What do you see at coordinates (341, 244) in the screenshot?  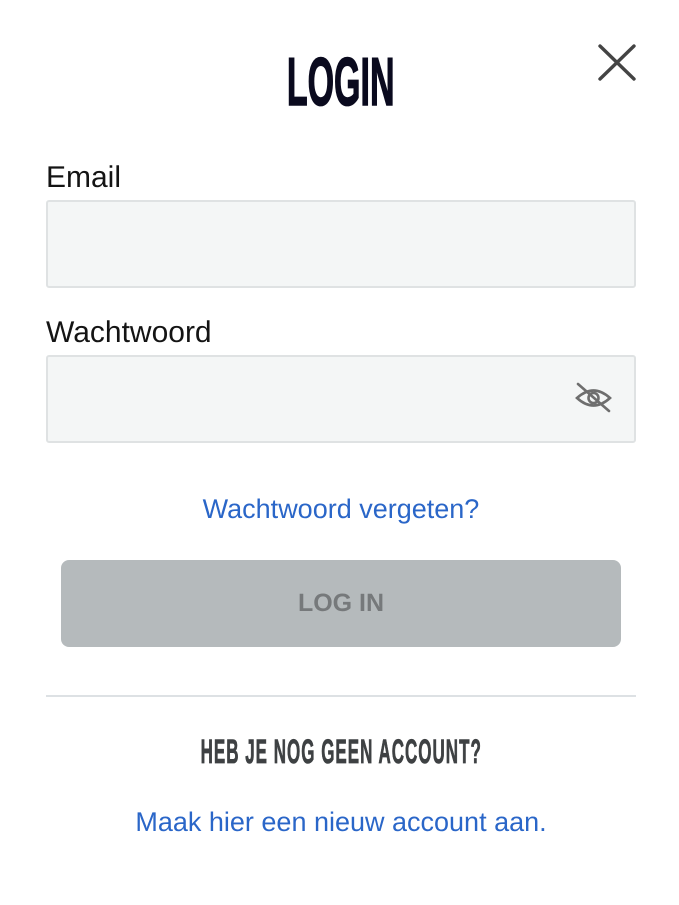 I see `email-field` at bounding box center [341, 244].